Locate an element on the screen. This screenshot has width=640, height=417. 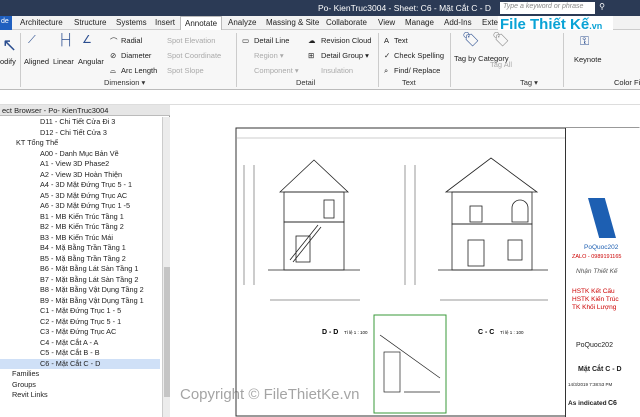
section-d-d is located at coordinates (314, 215).